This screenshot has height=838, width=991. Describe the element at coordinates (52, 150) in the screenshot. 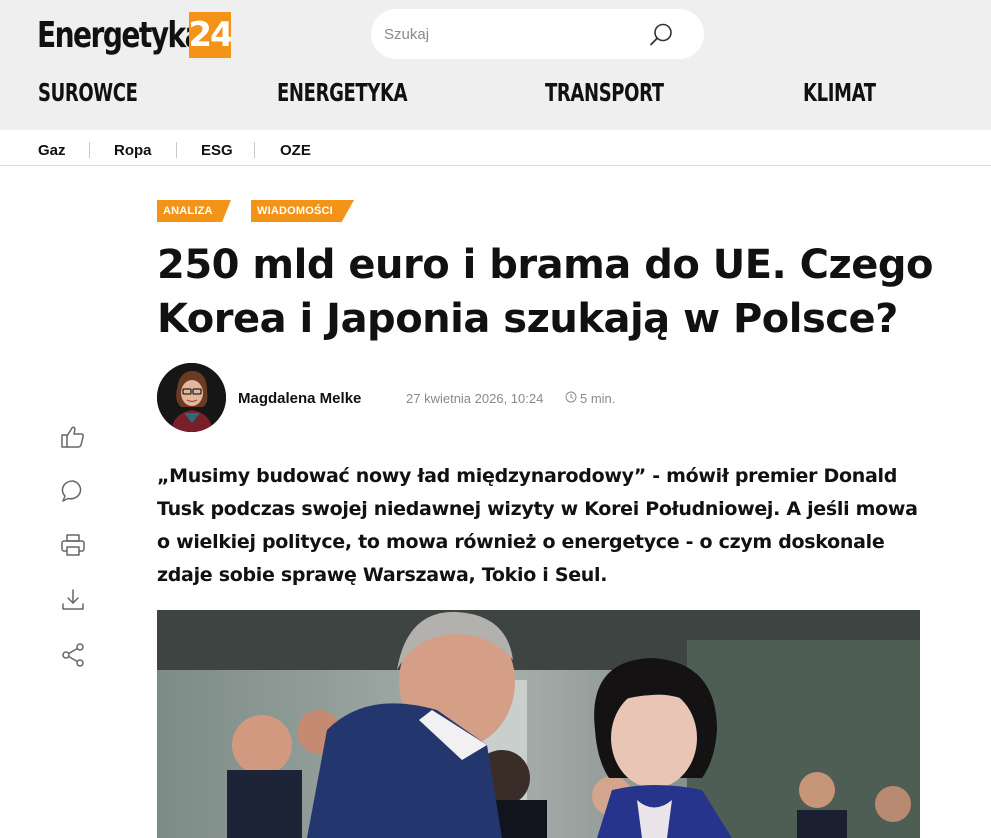

I see `sub-nav-item-gaz: Gaz` at that location.